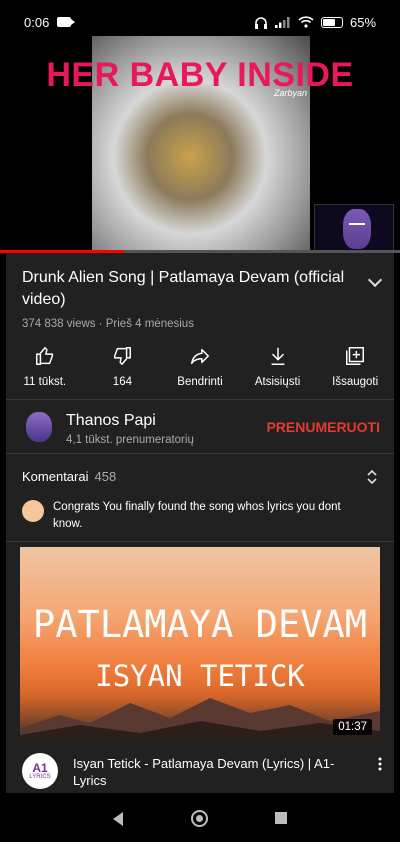 The height and width of the screenshot is (842, 400). Describe the element at coordinates (357, 229) in the screenshot. I see `thanos-face-icon` at that location.